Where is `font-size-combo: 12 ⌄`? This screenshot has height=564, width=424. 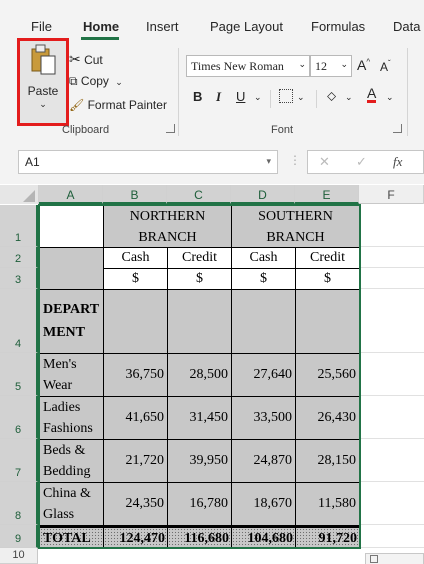 font-size-combo: 12 ⌄ is located at coordinates (331, 66).